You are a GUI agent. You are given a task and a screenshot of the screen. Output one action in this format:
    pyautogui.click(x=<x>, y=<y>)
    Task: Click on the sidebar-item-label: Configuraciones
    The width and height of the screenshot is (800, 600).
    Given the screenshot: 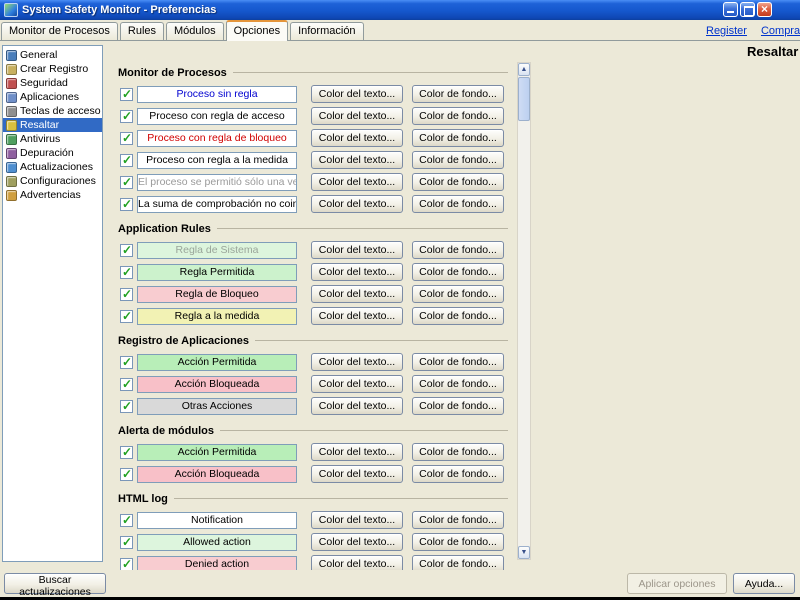 What is the action you would take?
    pyautogui.click(x=58, y=181)
    